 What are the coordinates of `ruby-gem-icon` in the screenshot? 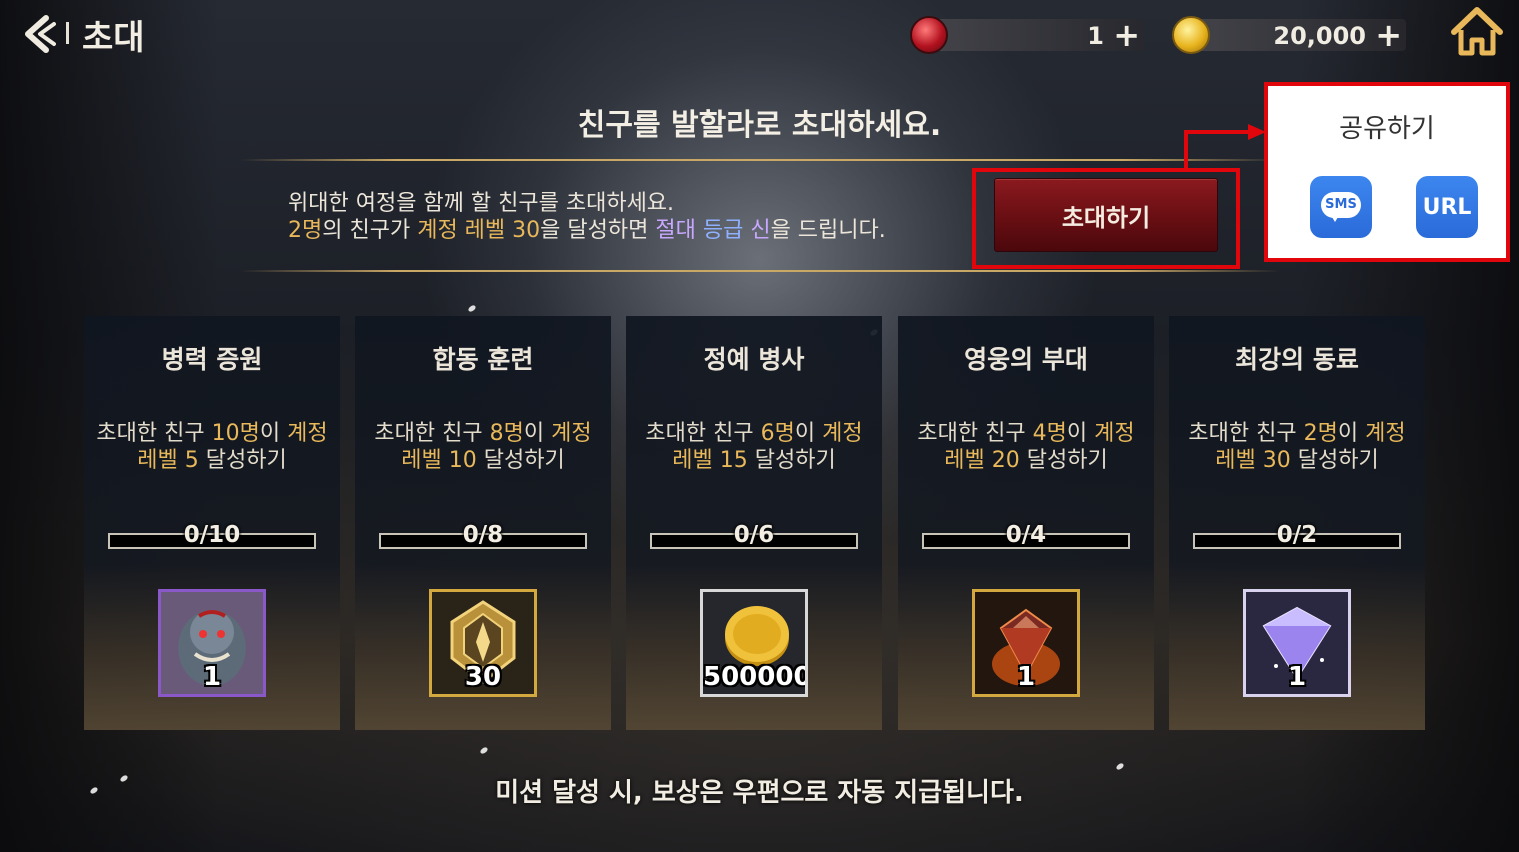 It's located at (929, 35).